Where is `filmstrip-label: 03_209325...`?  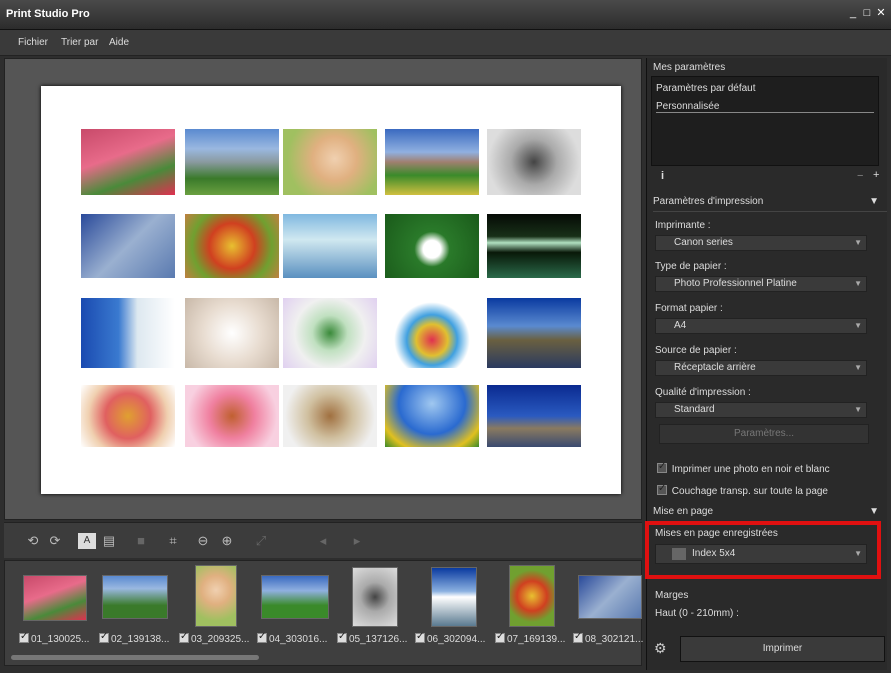 filmstrip-label: 03_209325... is located at coordinates (214, 638).